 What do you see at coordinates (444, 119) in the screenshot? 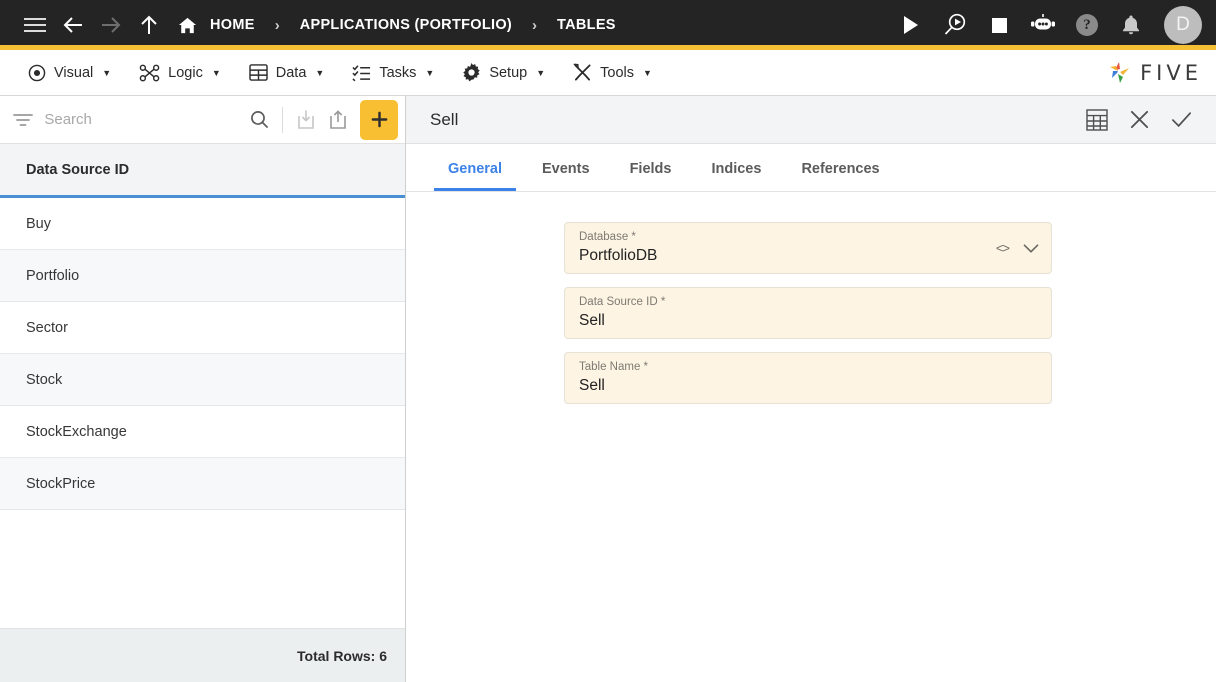
I see `page-title: Sell` at bounding box center [444, 119].